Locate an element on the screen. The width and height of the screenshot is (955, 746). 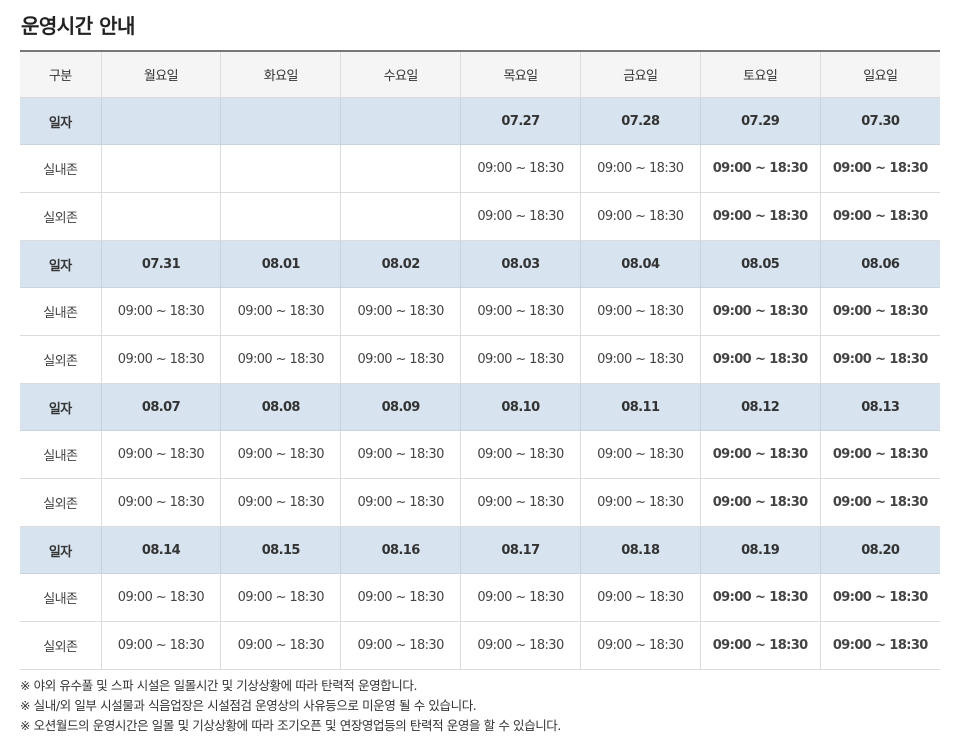
page-title: 운영시간 안내 is located at coordinates (78, 26).